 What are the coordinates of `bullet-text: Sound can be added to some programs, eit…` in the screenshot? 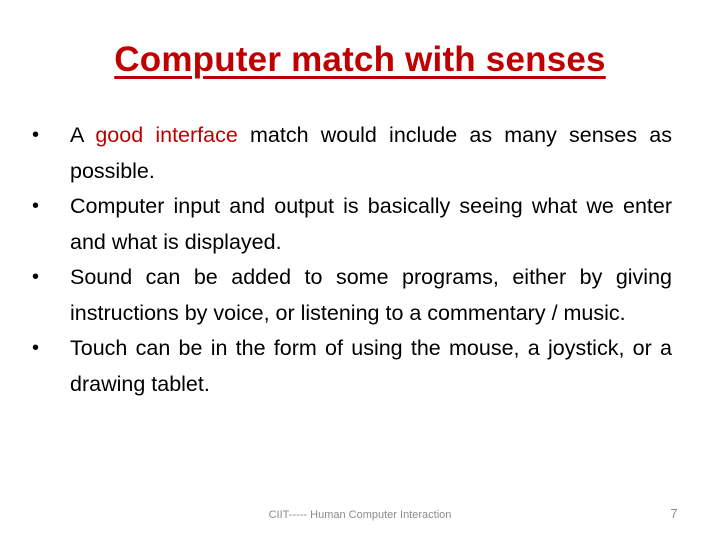 It's located at (371, 295).